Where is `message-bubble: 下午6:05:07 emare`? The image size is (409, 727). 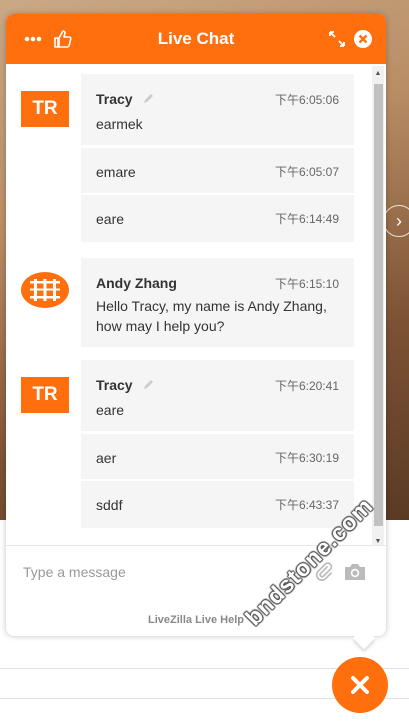
message-bubble: 下午6:05:07 emare is located at coordinates (217, 170).